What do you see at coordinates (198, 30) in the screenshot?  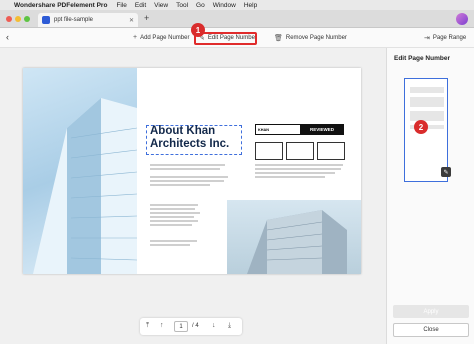 I see `step-marker-1: 1` at bounding box center [198, 30].